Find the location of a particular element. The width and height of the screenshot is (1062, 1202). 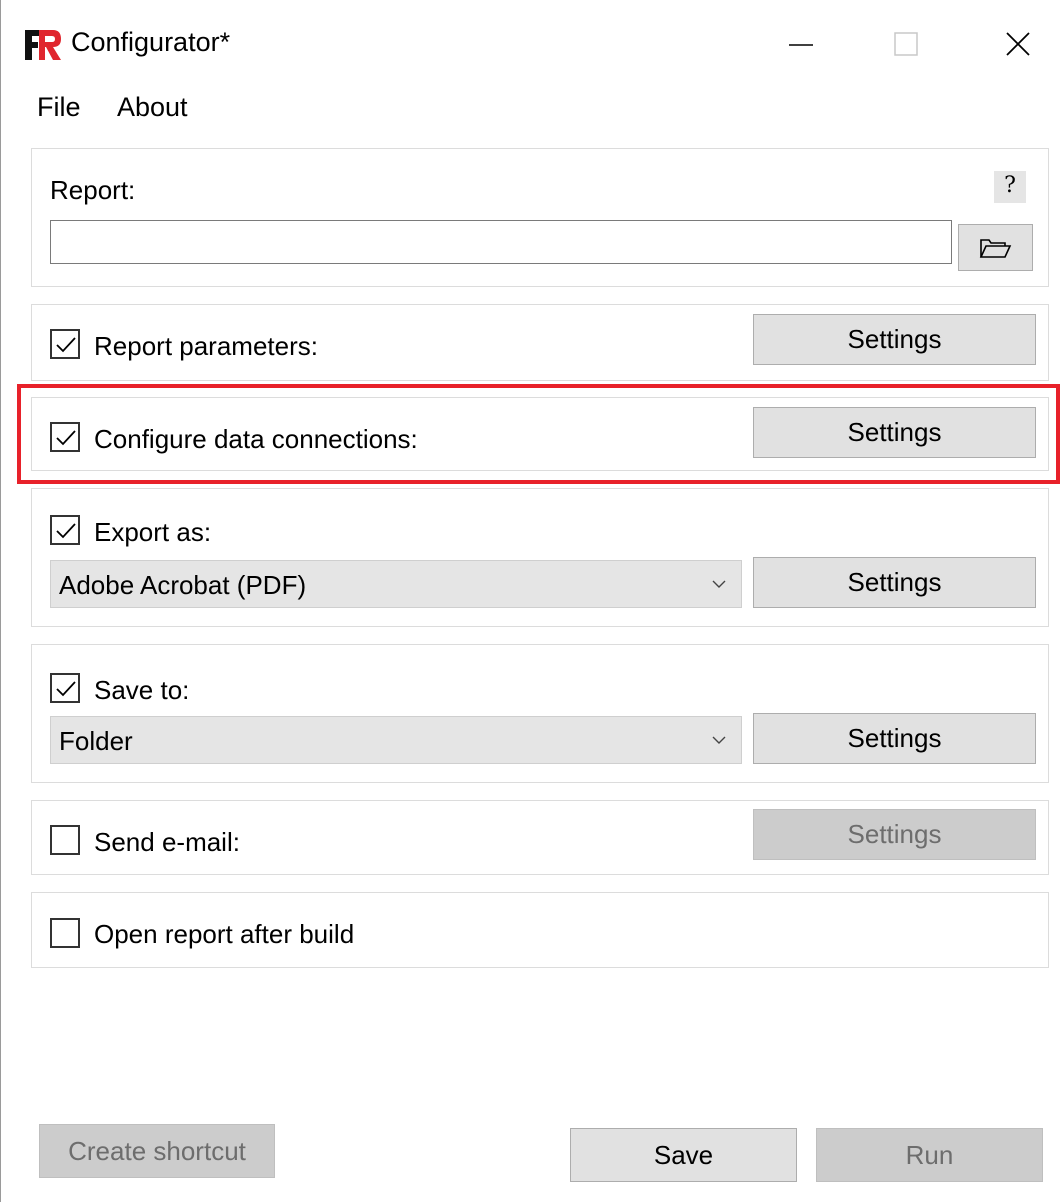

menu-about: About is located at coordinates (152, 107).